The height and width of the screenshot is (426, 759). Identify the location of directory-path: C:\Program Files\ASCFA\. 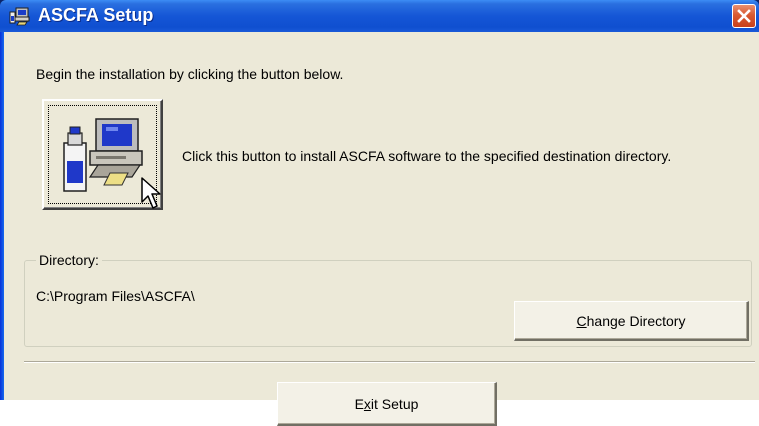
(115, 296).